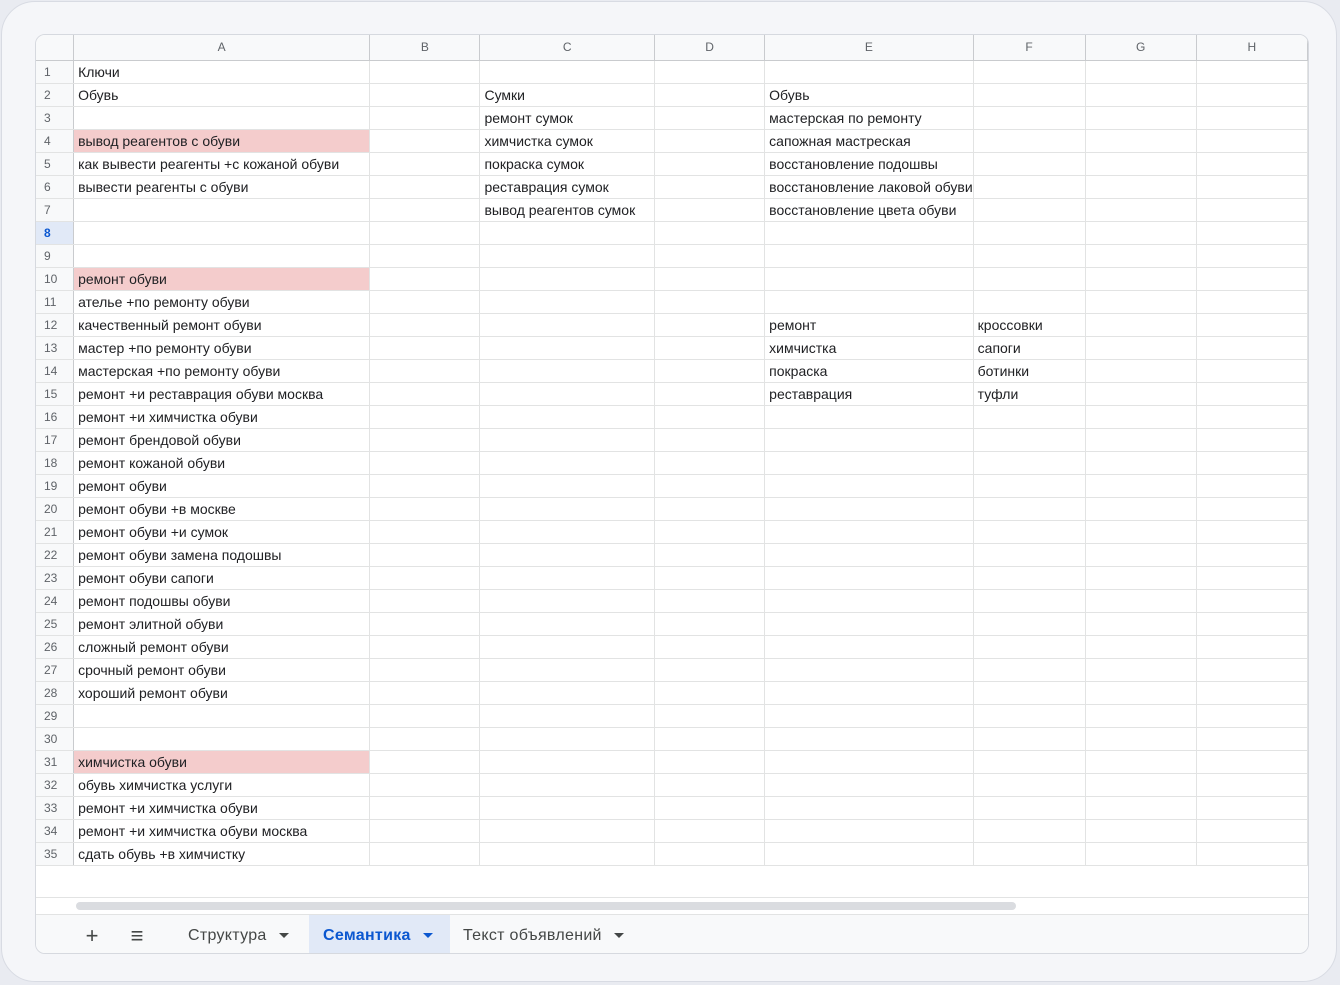 The image size is (1340, 985). Describe the element at coordinates (1252, 118) in the screenshot. I see `cell-h3` at that location.